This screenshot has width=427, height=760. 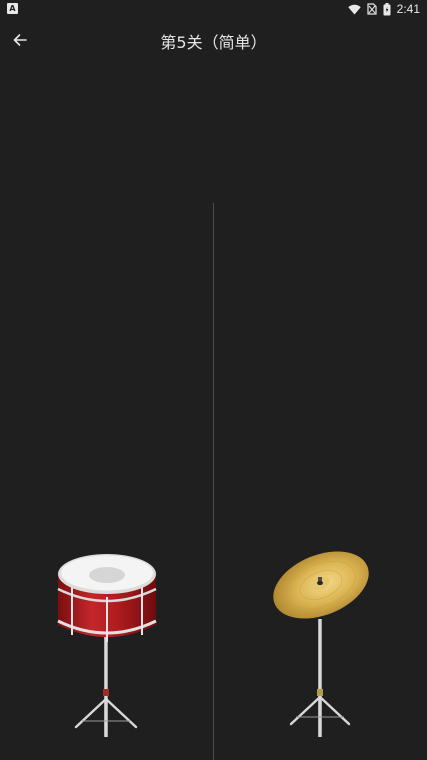 I want to click on page-title: 第5关（简单）, so click(x=213, y=42).